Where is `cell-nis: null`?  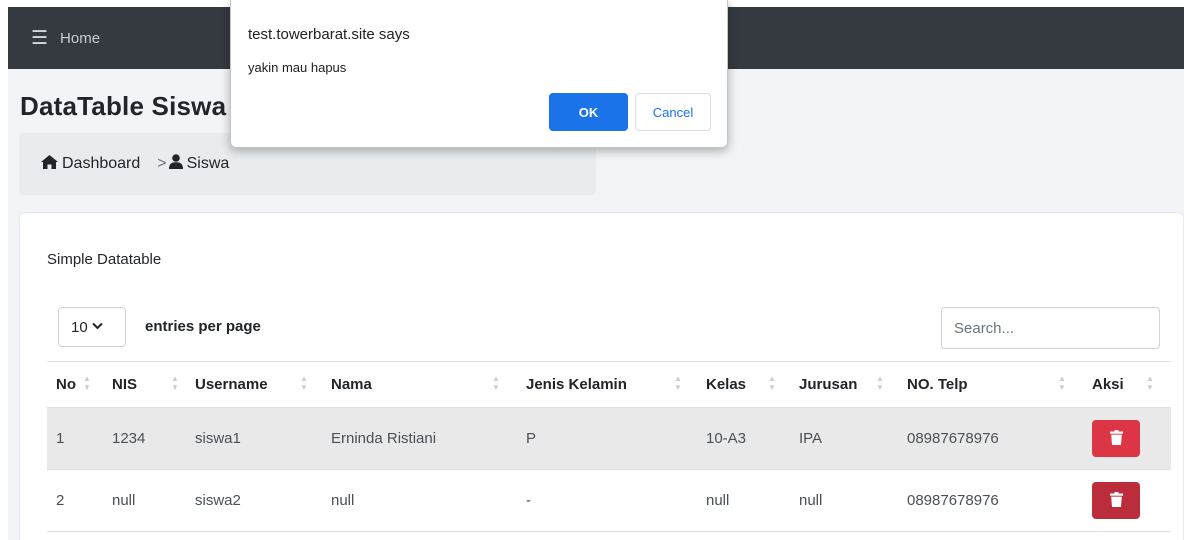 cell-nis: null is located at coordinates (144, 500).